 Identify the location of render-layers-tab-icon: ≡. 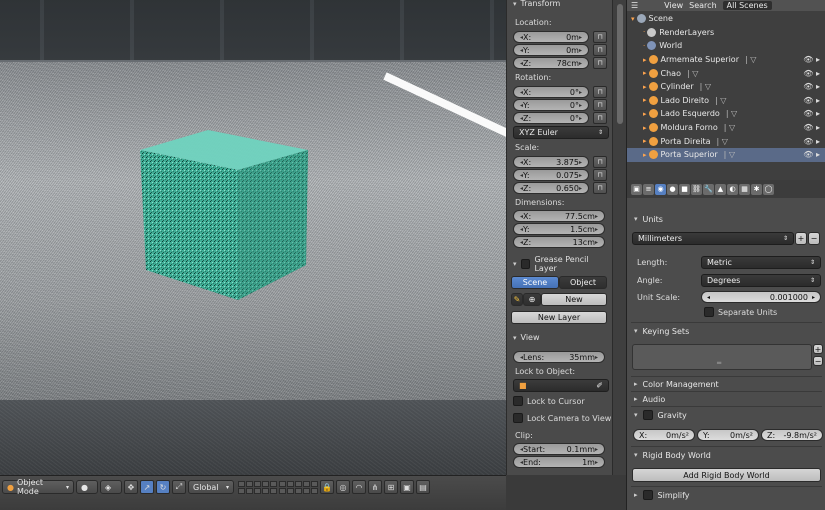
(648, 189).